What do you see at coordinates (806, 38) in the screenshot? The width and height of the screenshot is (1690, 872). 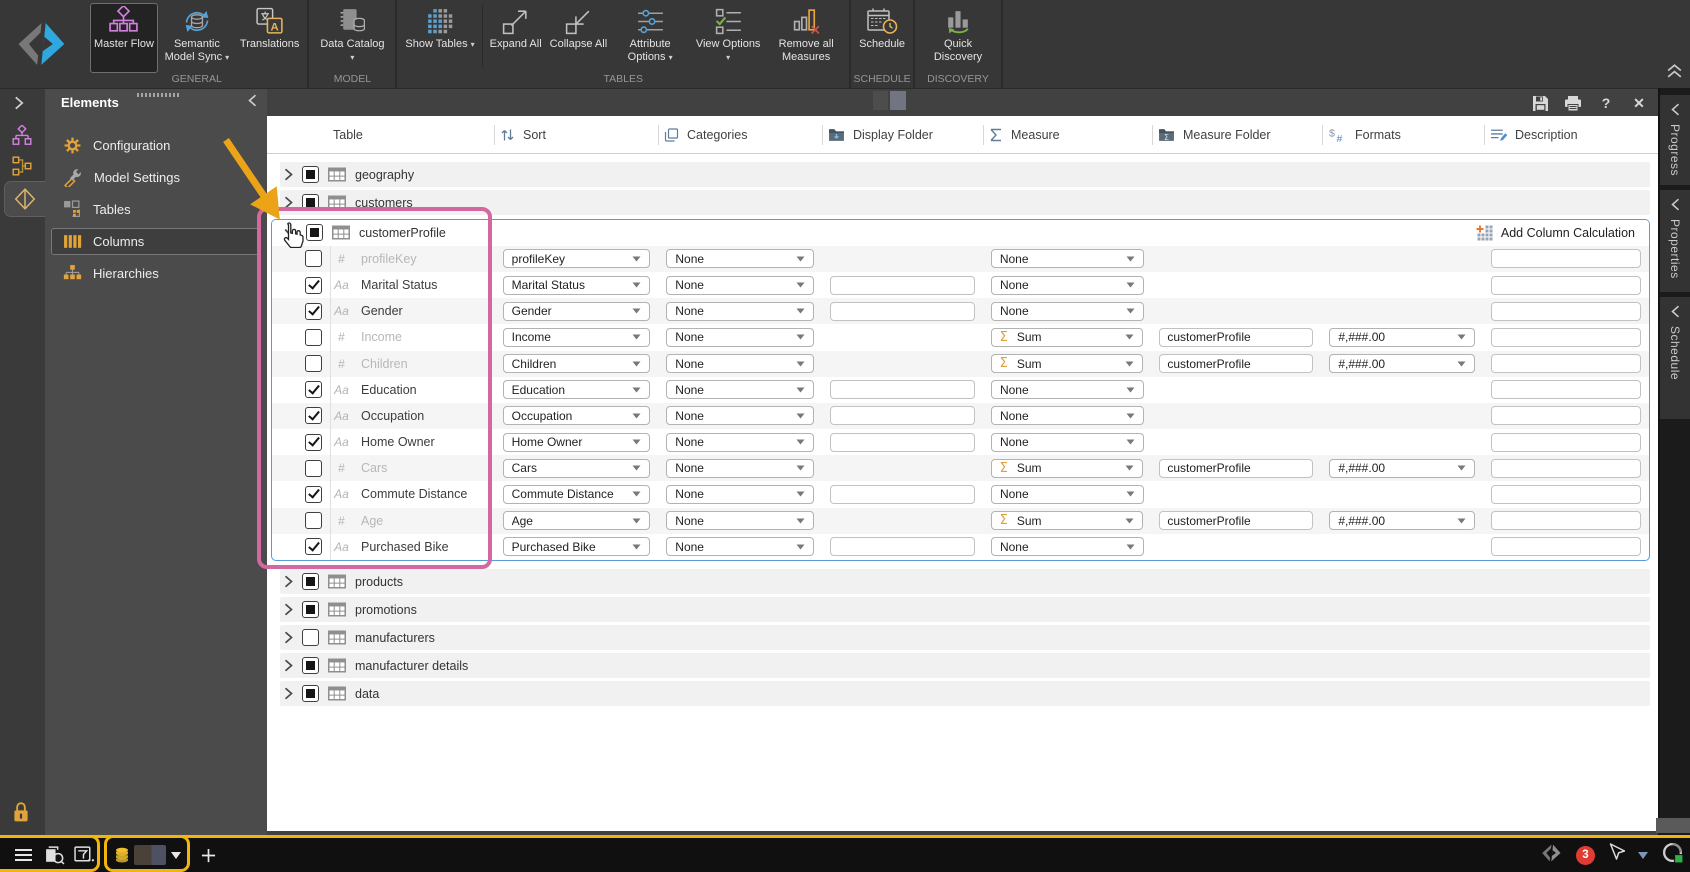 I see `ribbon-button-remove-all-measures: Remove all Measures` at bounding box center [806, 38].